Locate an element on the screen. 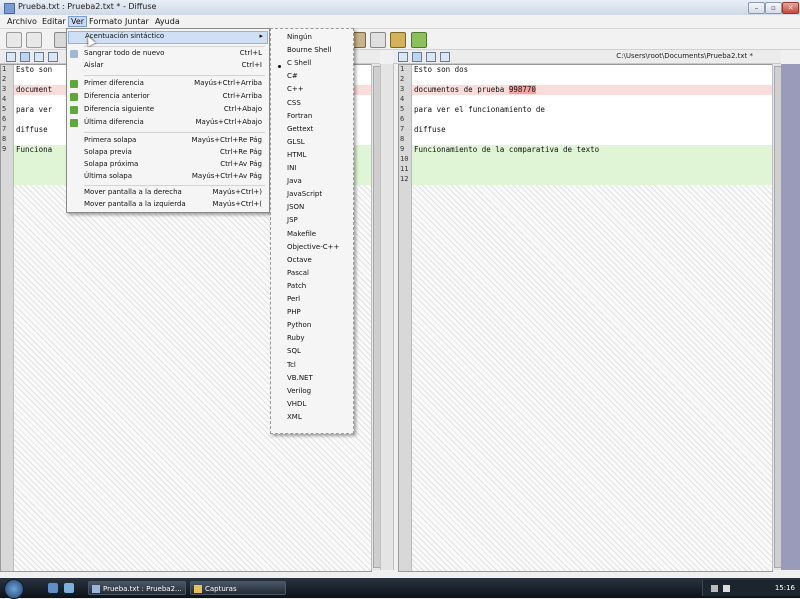 Image resolution: width=800 pixels, height=599 pixels. syntax-item: Java is located at coordinates (294, 182).